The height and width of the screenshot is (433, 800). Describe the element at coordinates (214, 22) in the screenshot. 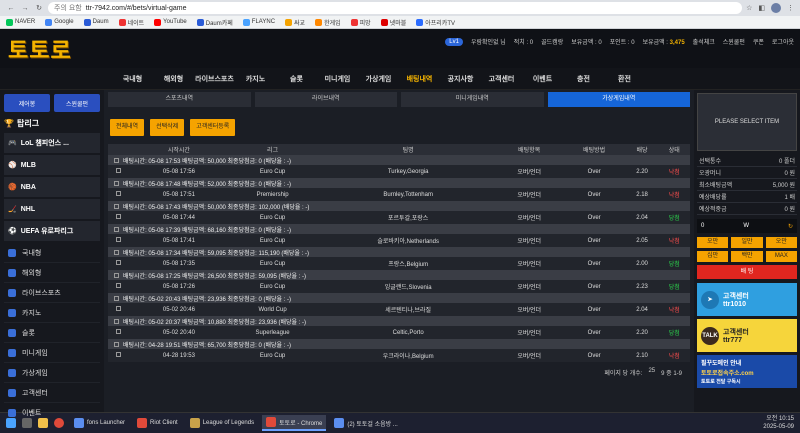

I see `bookmark-item: Daum카페` at that location.